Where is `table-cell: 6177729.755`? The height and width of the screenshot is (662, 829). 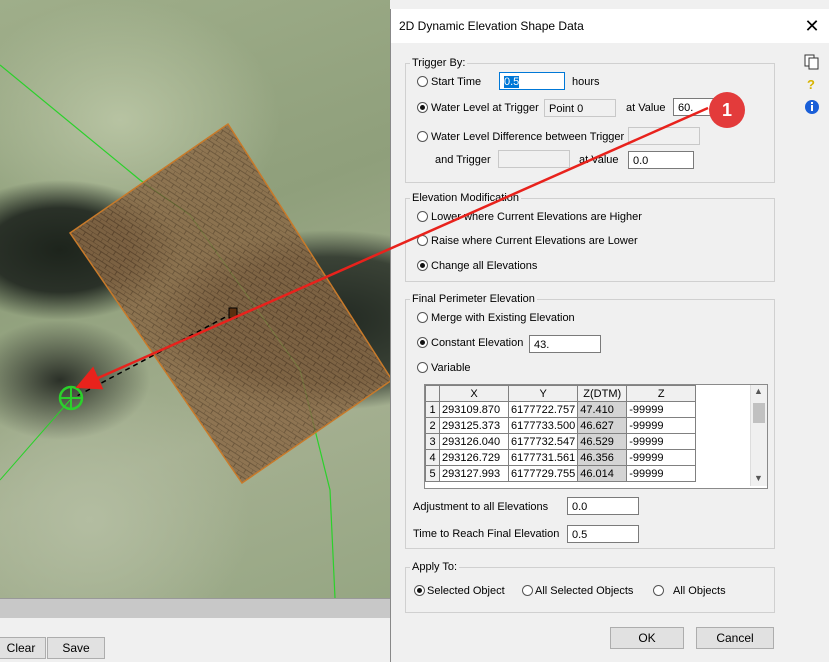
table-cell: 6177729.755 is located at coordinates (543, 473).